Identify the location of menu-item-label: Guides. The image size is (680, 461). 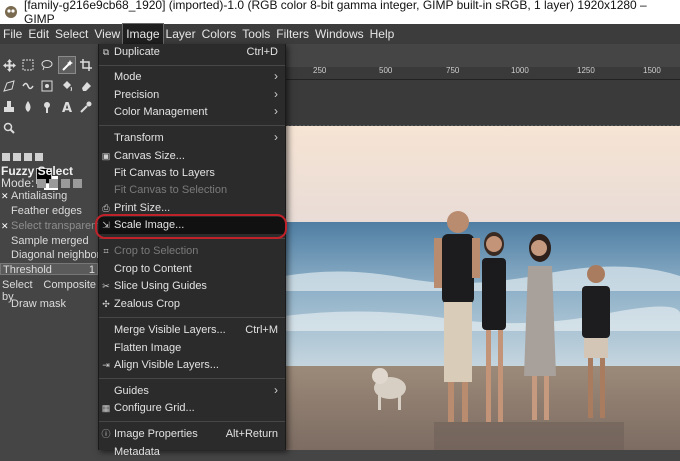
(131, 391).